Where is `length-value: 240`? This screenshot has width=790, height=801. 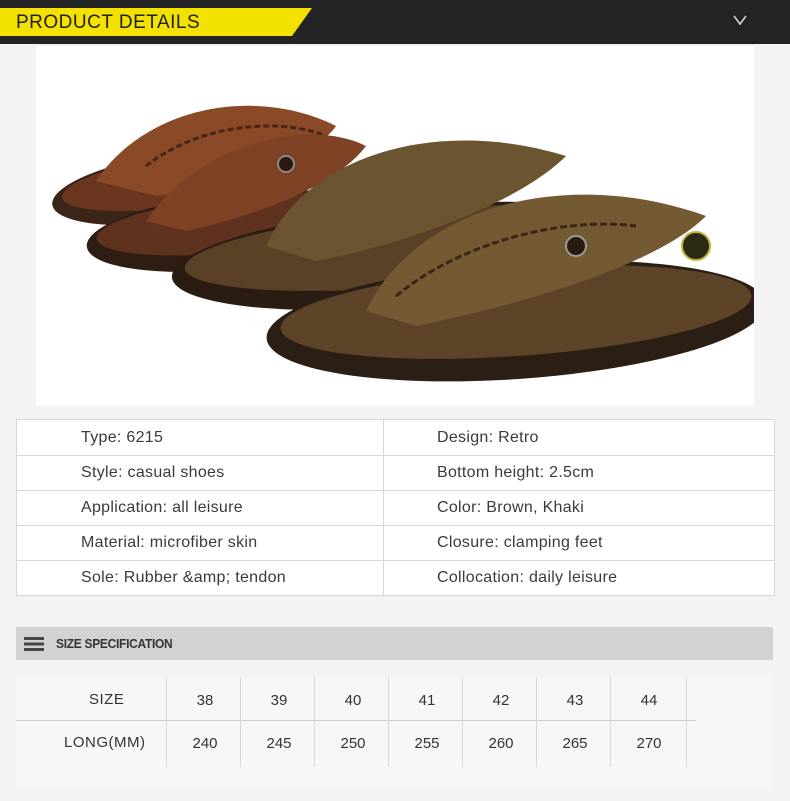
length-value: 240 is located at coordinates (205, 743).